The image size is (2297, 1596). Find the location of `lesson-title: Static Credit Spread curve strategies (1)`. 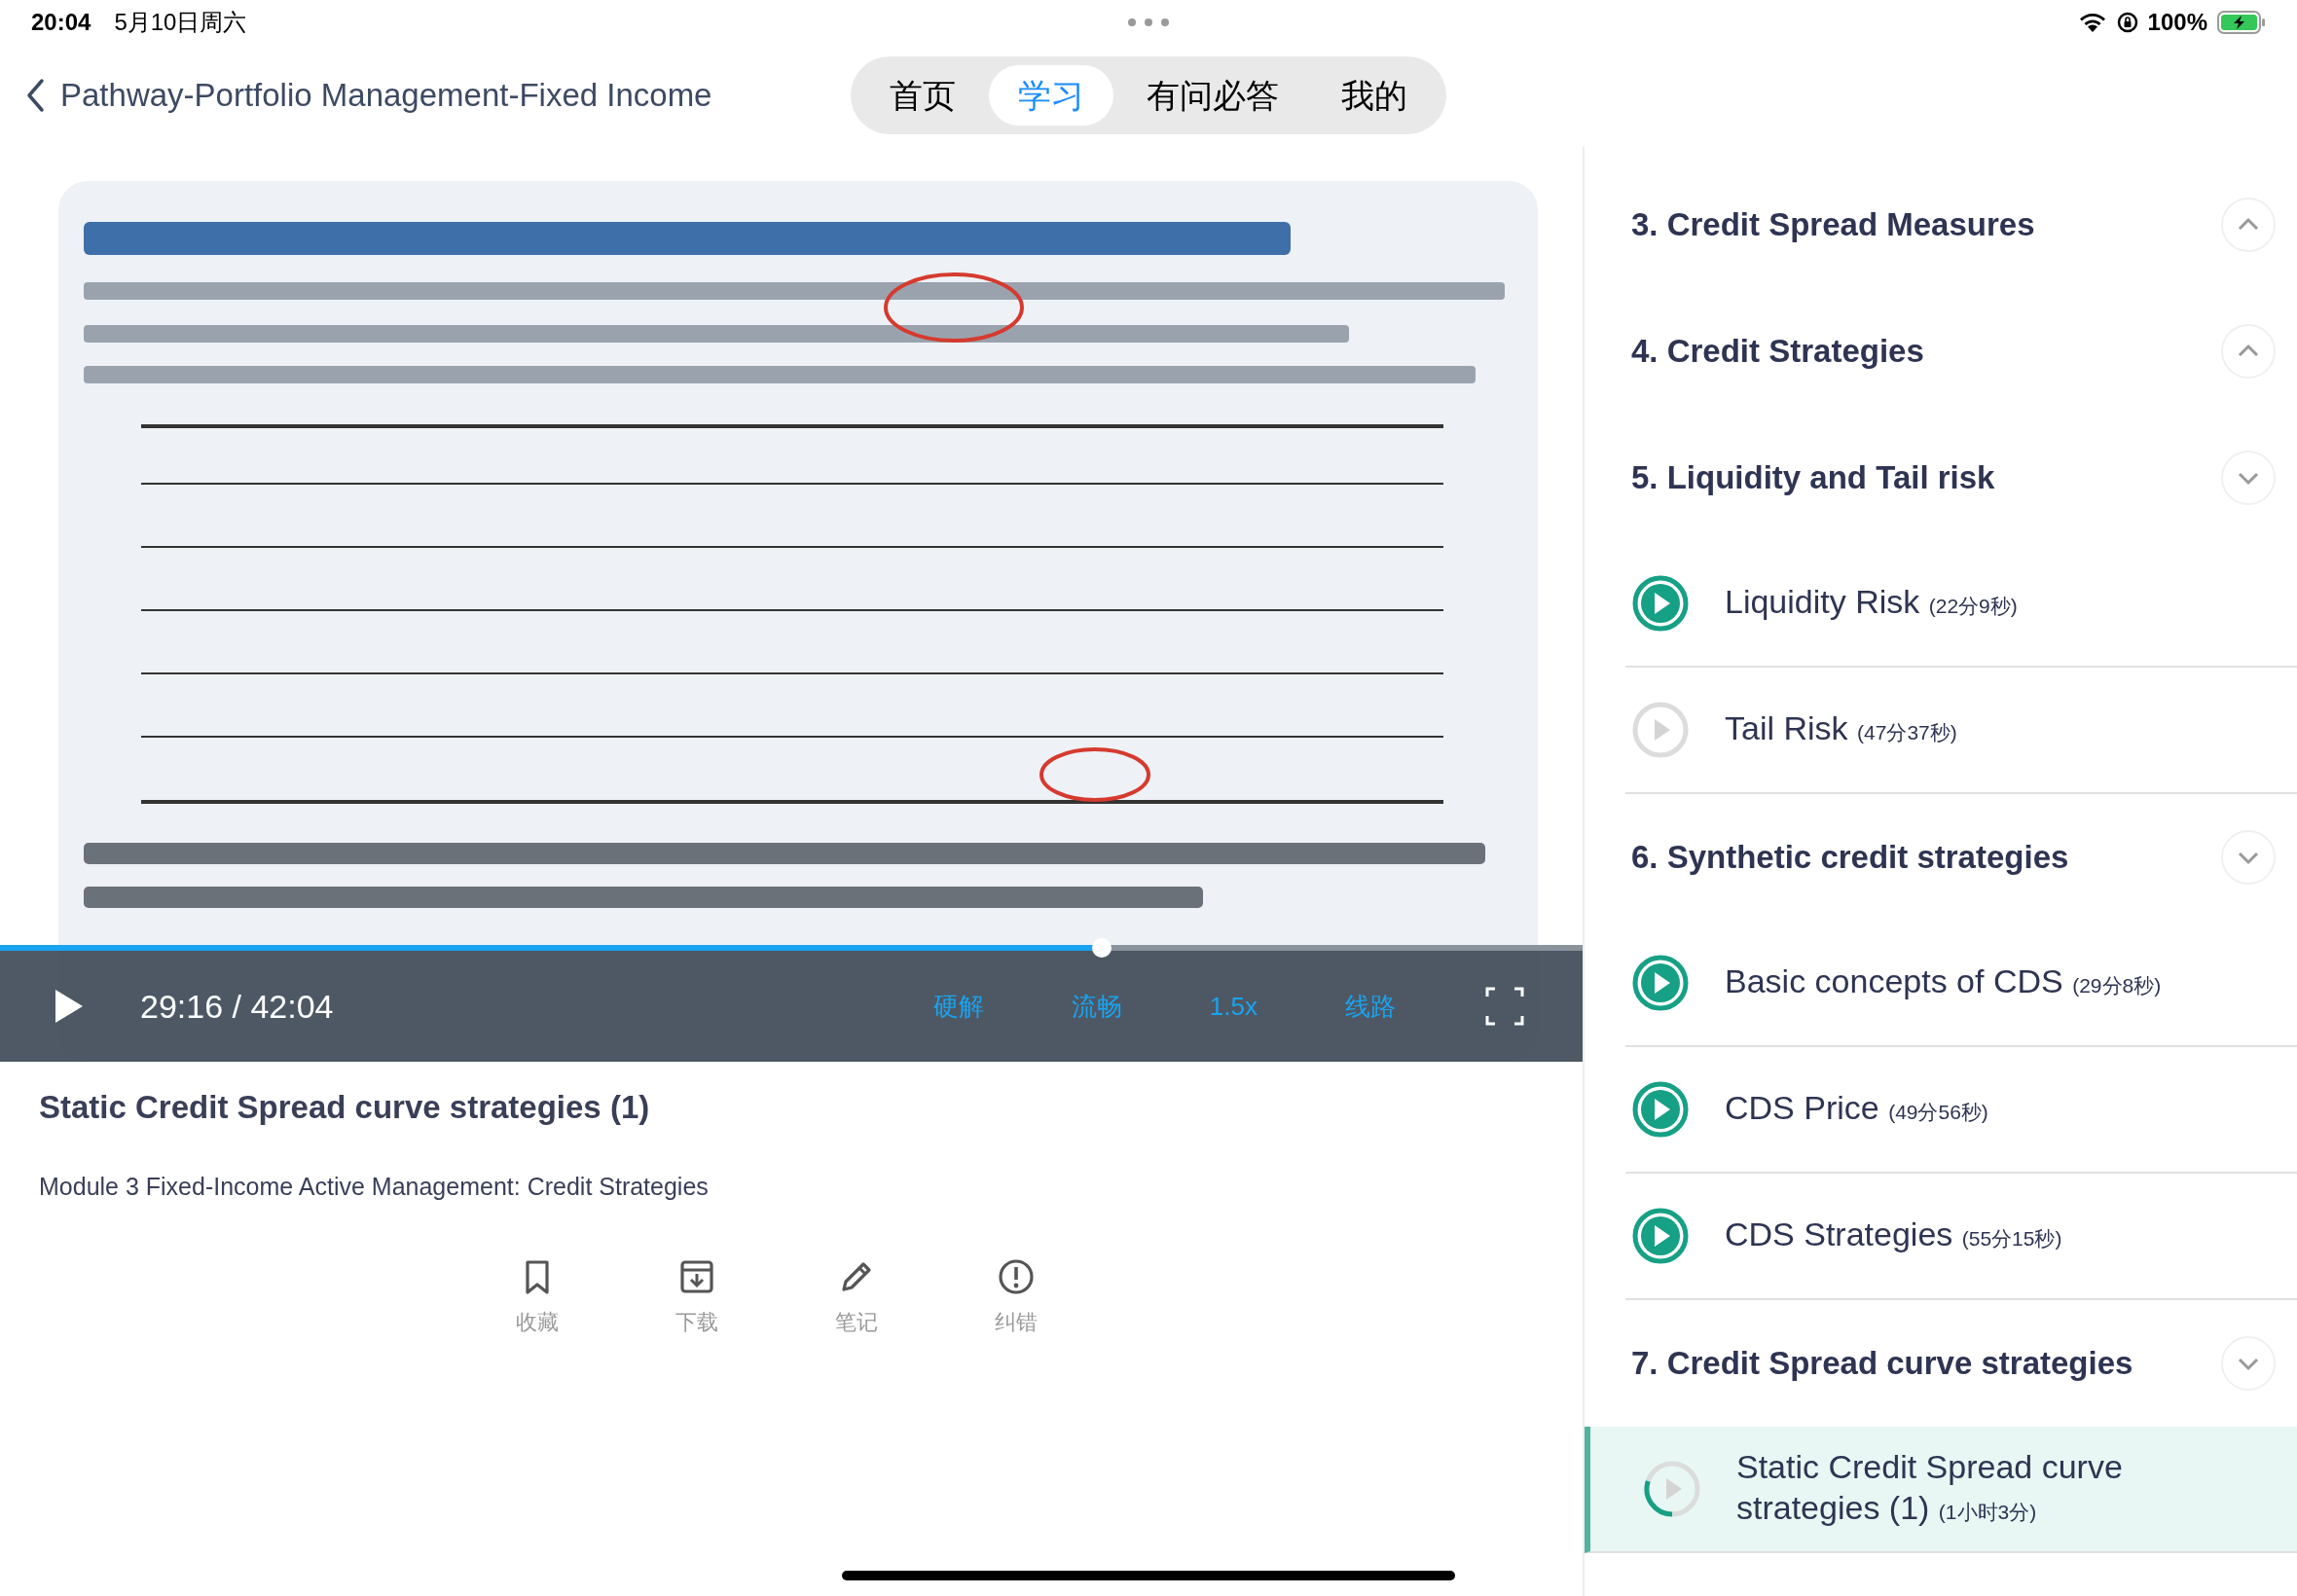

lesson-title: Static Credit Spread curve strategies (1) is located at coordinates (344, 1107).